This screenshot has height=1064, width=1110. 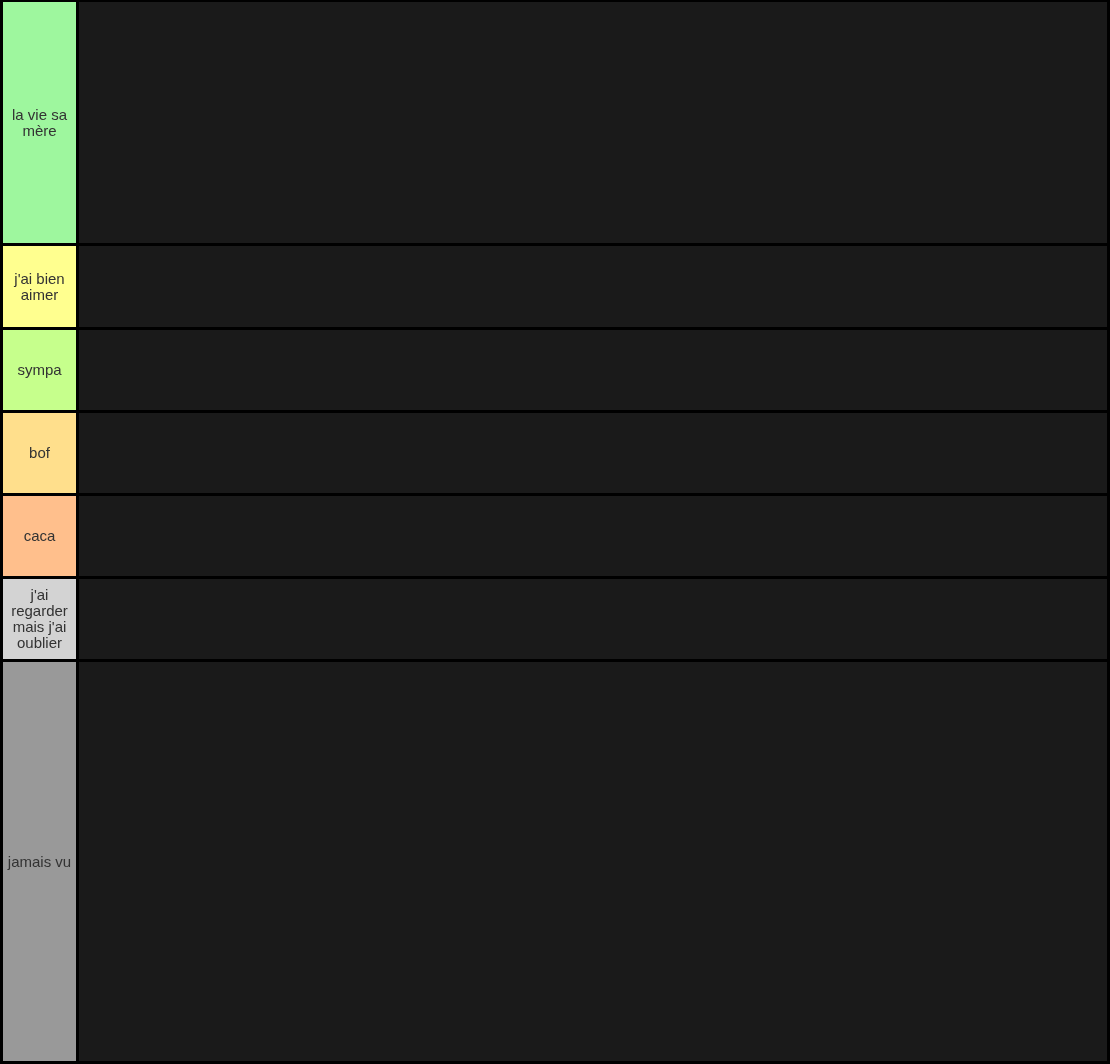 What do you see at coordinates (39, 536) in the screenshot?
I see `tier-label: caca` at bounding box center [39, 536].